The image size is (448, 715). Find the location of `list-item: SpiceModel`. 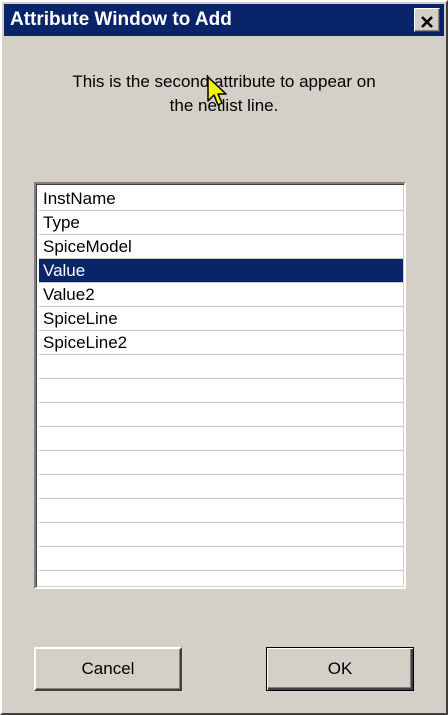

list-item: SpiceModel is located at coordinates (221, 247).